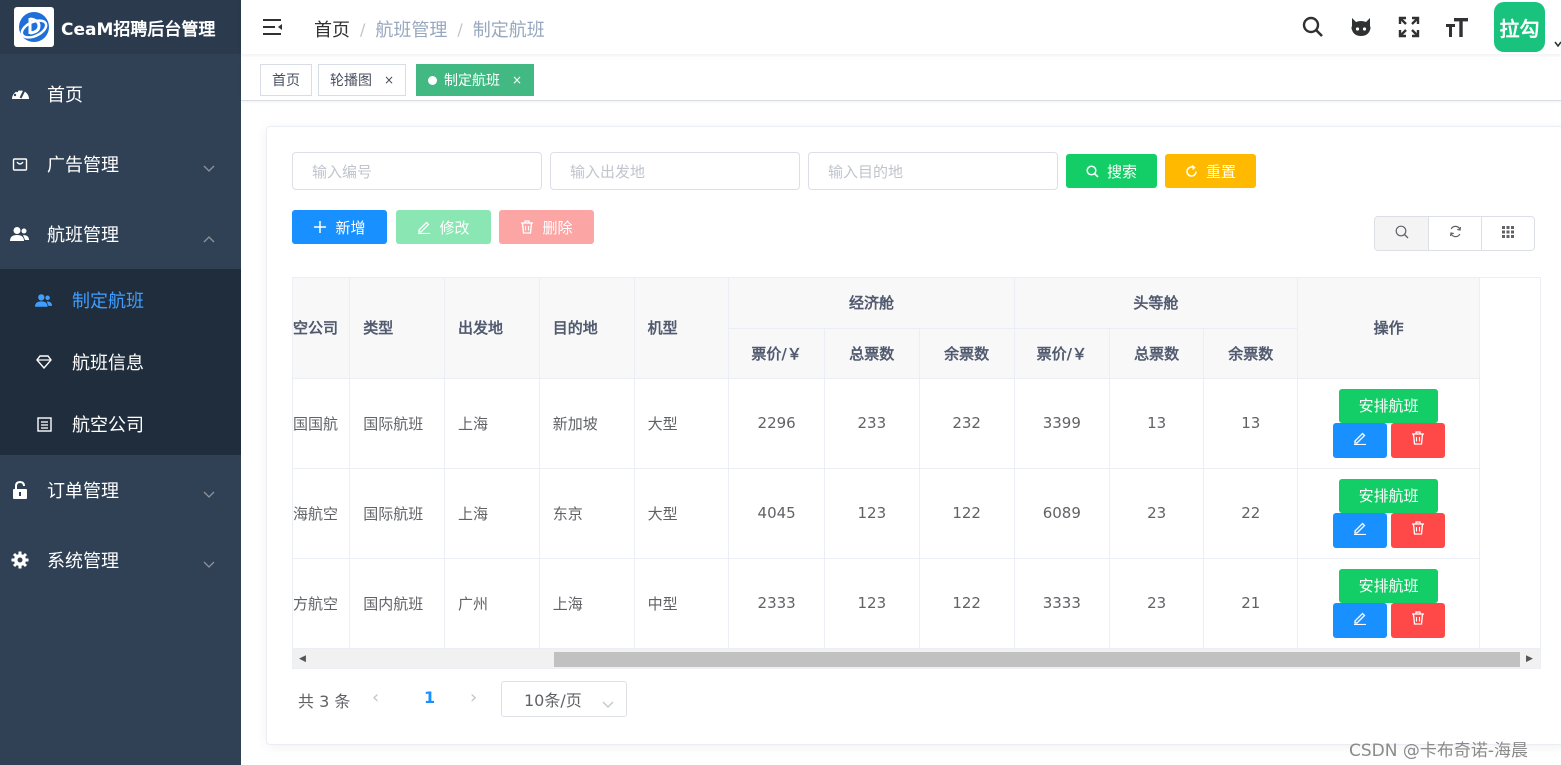 The width and height of the screenshot is (1561, 765). What do you see at coordinates (871, 303) in the screenshot?
I see `col-economy: 经济舱` at bounding box center [871, 303].